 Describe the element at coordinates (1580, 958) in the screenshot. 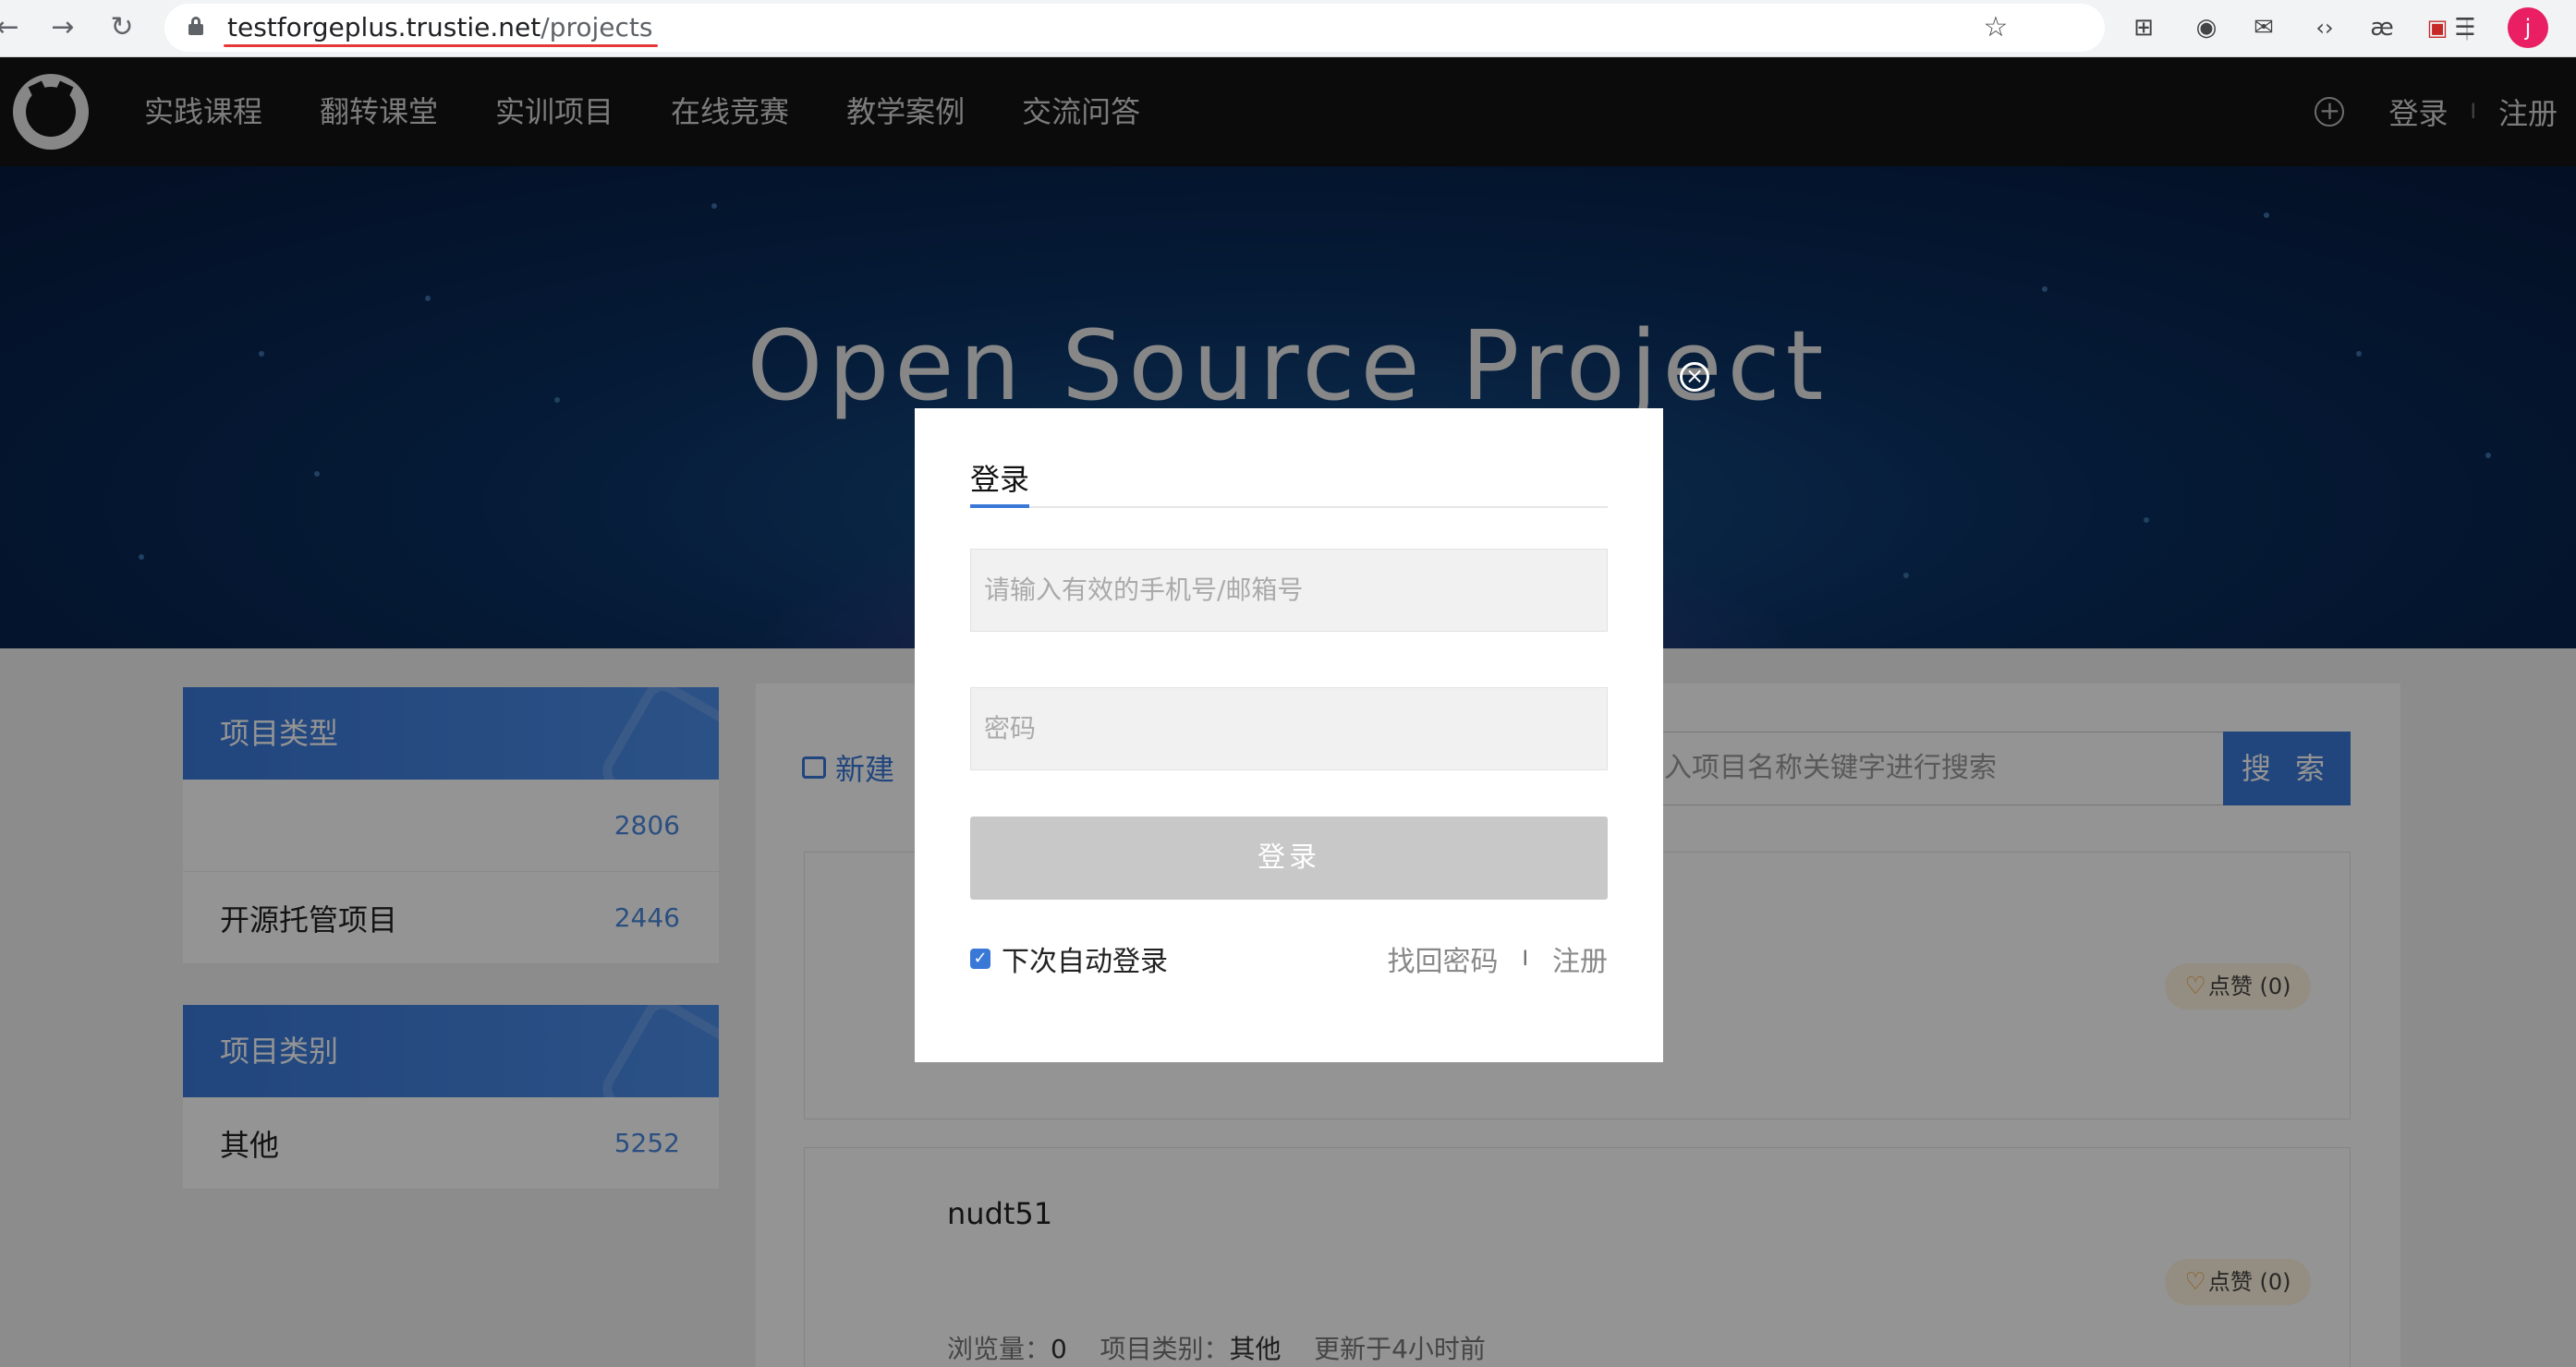

I see `modal-register-link: 注册` at that location.